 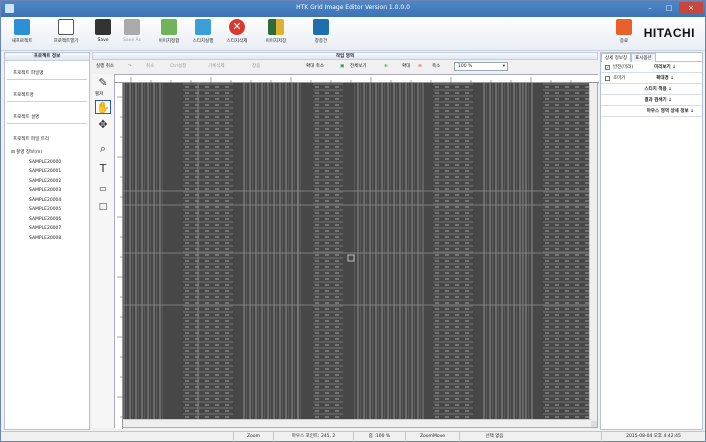 What do you see at coordinates (669, 33) in the screenshot?
I see `brand-logo: HITACHI` at bounding box center [669, 33].